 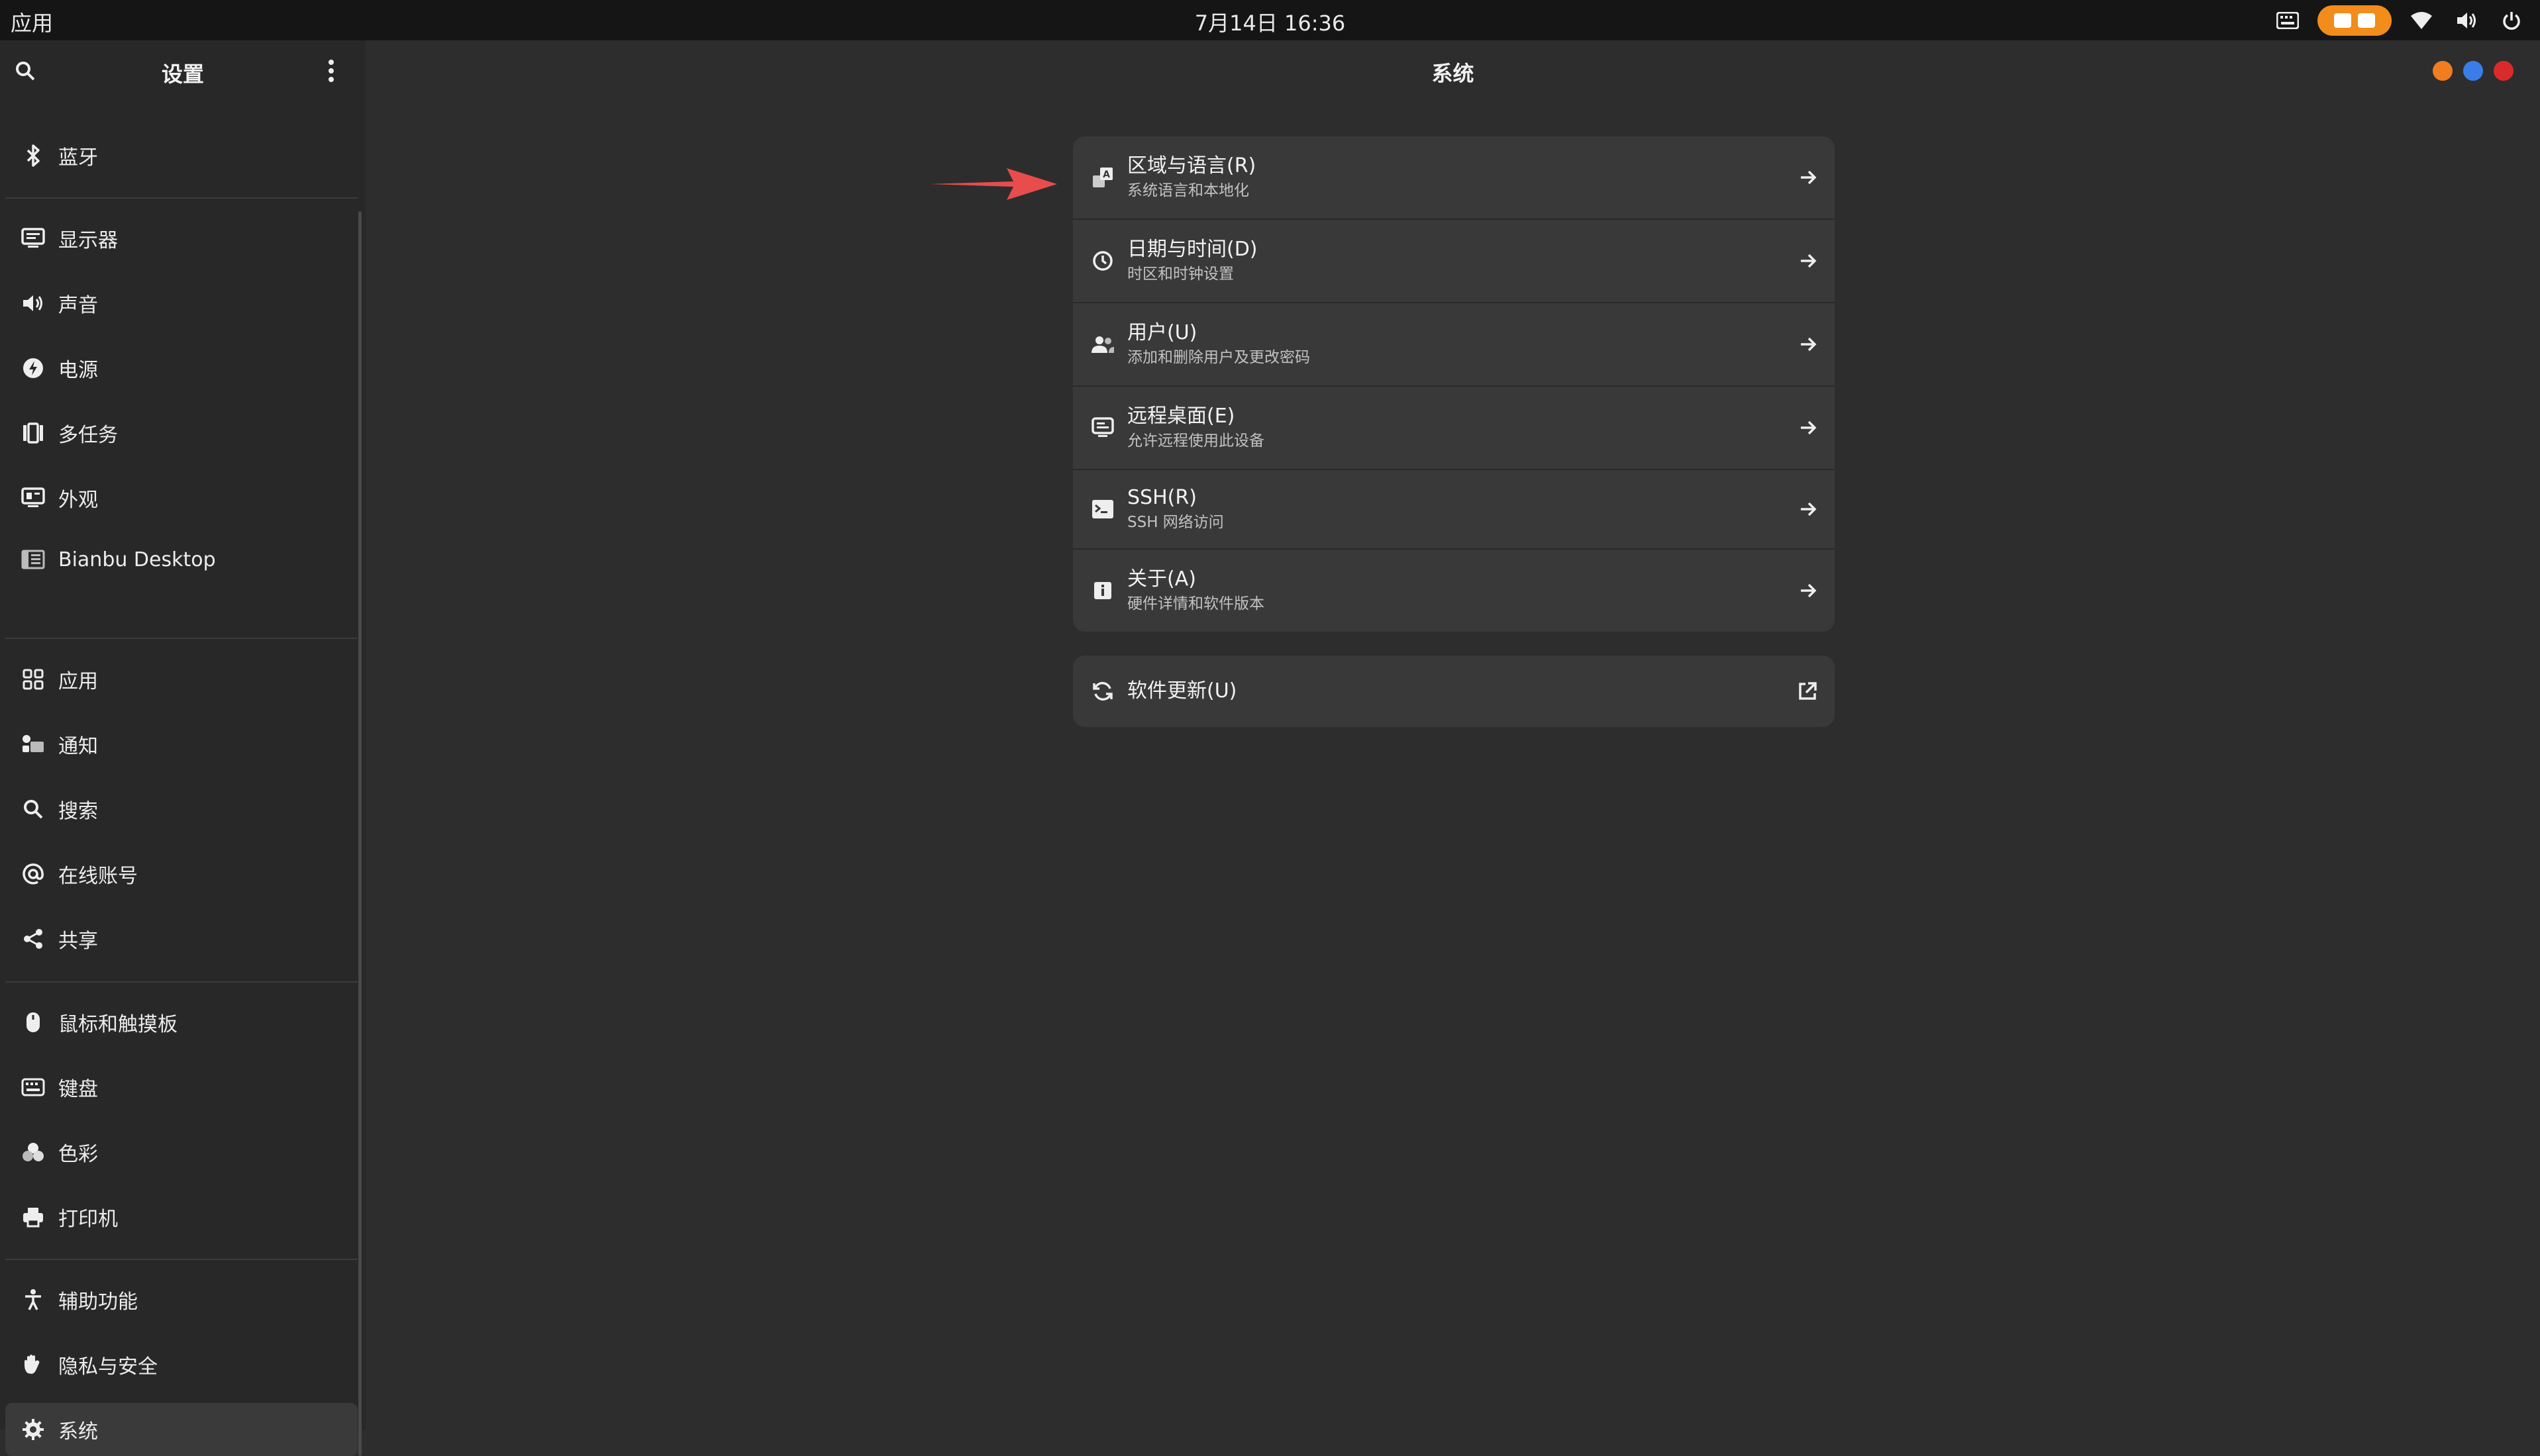 What do you see at coordinates (33, 559) in the screenshot?
I see `desktop-icon` at bounding box center [33, 559].